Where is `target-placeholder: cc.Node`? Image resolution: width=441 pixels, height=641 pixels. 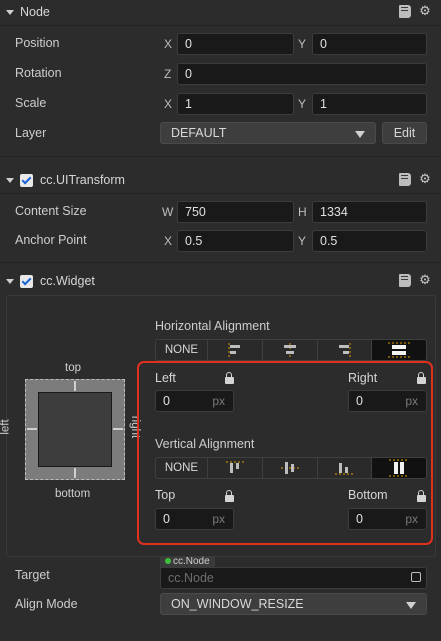 target-placeholder: cc.Node is located at coordinates (191, 578).